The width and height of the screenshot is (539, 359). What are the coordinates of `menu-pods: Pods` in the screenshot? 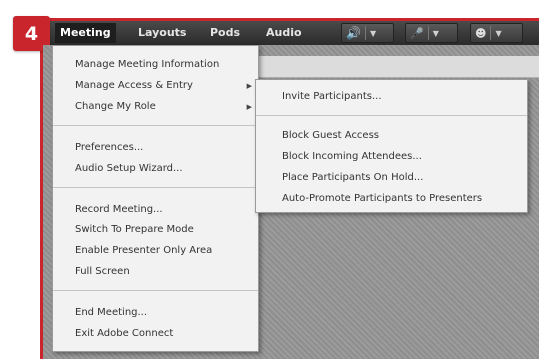 It's located at (225, 33).